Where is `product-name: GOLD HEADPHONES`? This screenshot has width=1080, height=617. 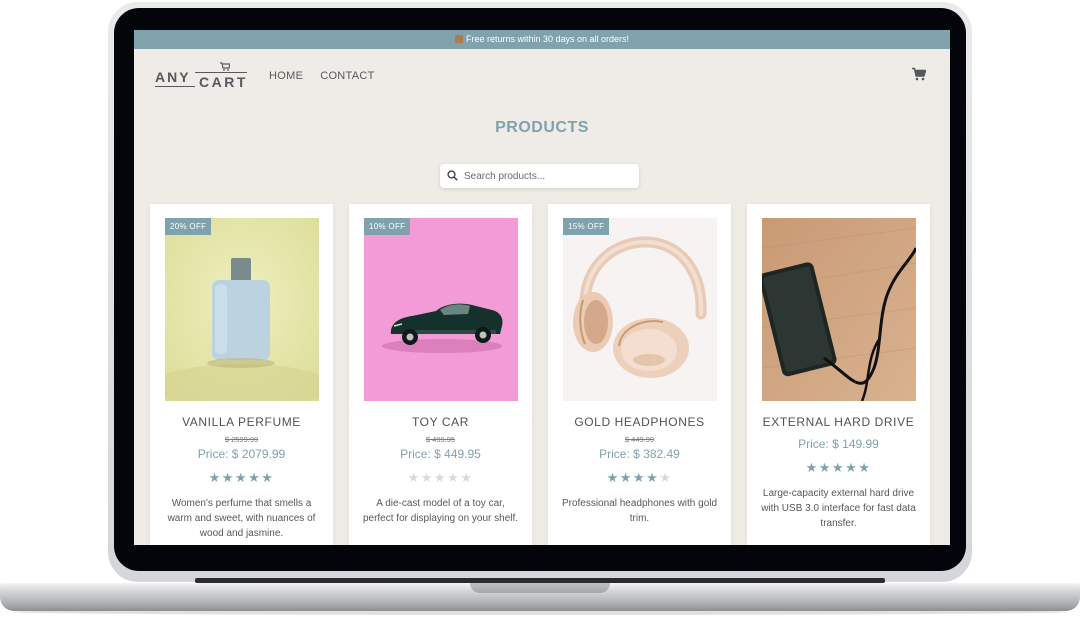
product-name: GOLD HEADPHONES is located at coordinates (639, 422).